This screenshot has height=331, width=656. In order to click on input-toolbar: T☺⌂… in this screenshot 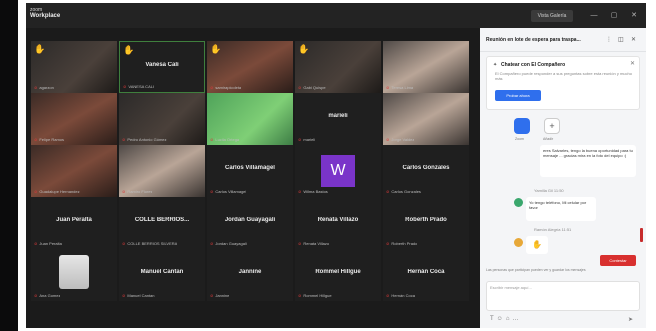, I will do `click(505, 319)`.